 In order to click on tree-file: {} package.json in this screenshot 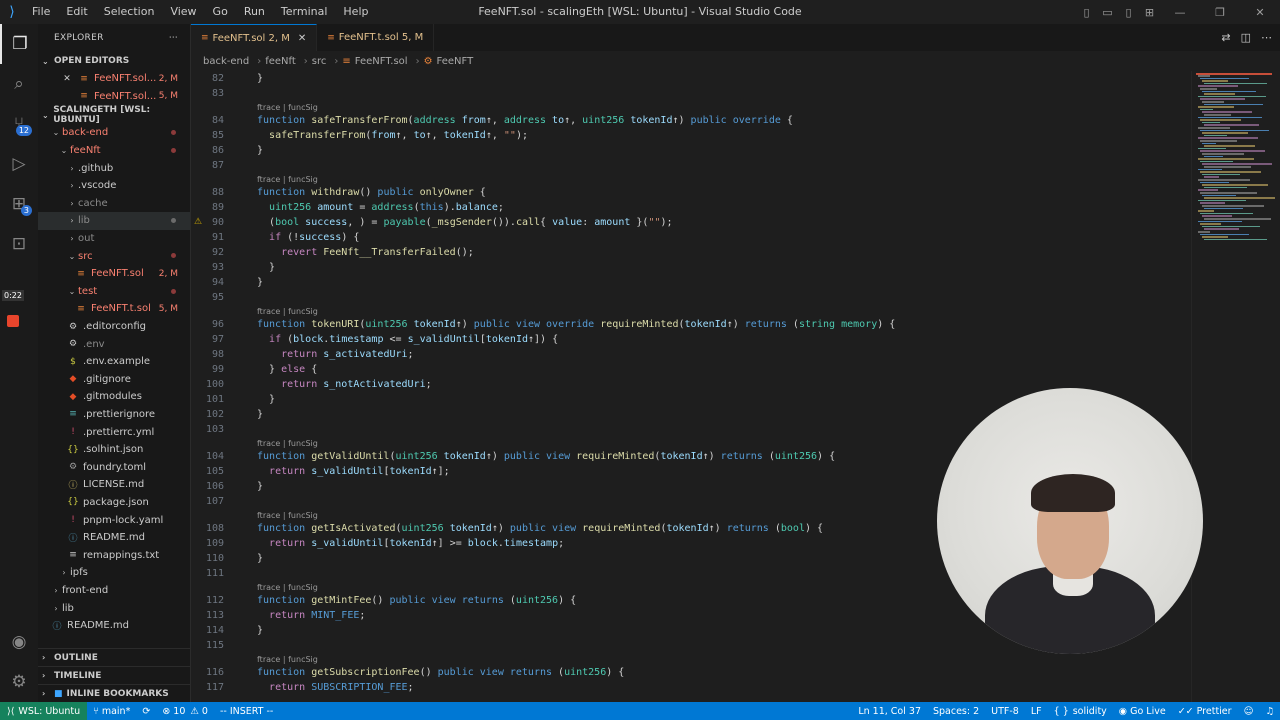, I will do `click(114, 503)`.